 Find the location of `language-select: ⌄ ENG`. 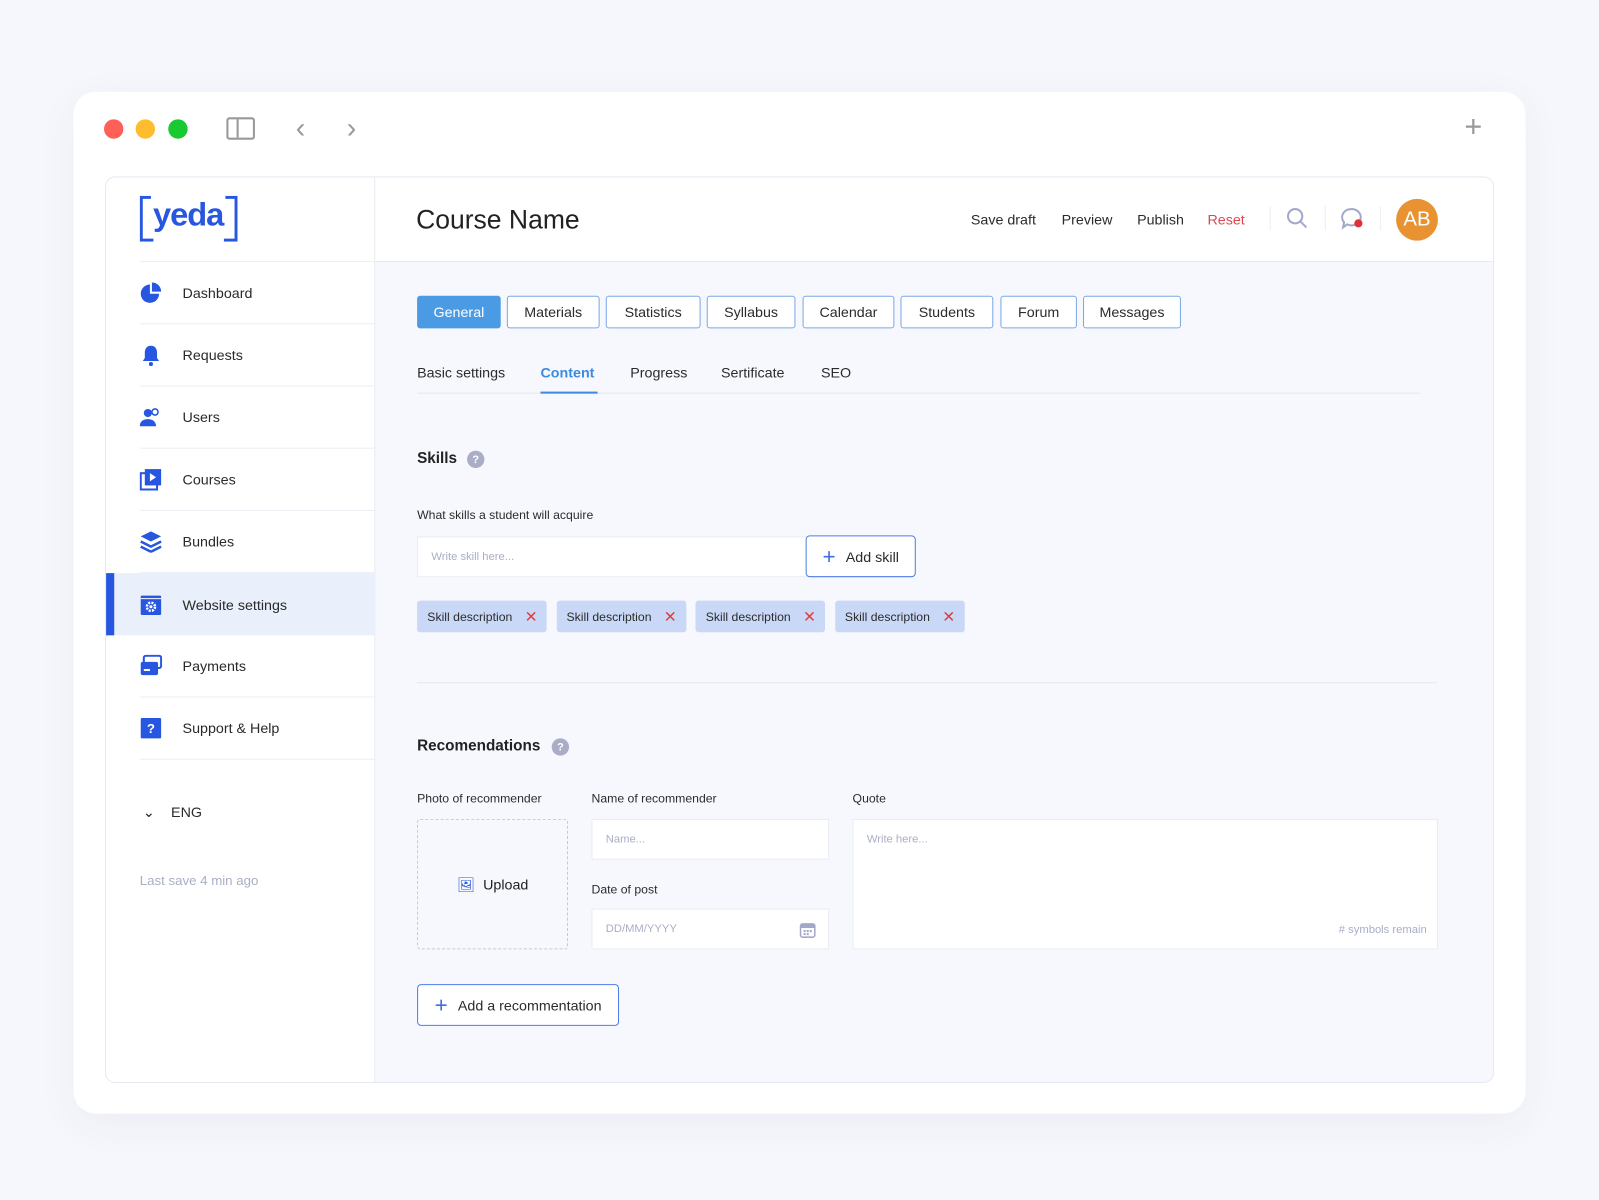

language-select: ⌄ ENG is located at coordinates (172, 812).